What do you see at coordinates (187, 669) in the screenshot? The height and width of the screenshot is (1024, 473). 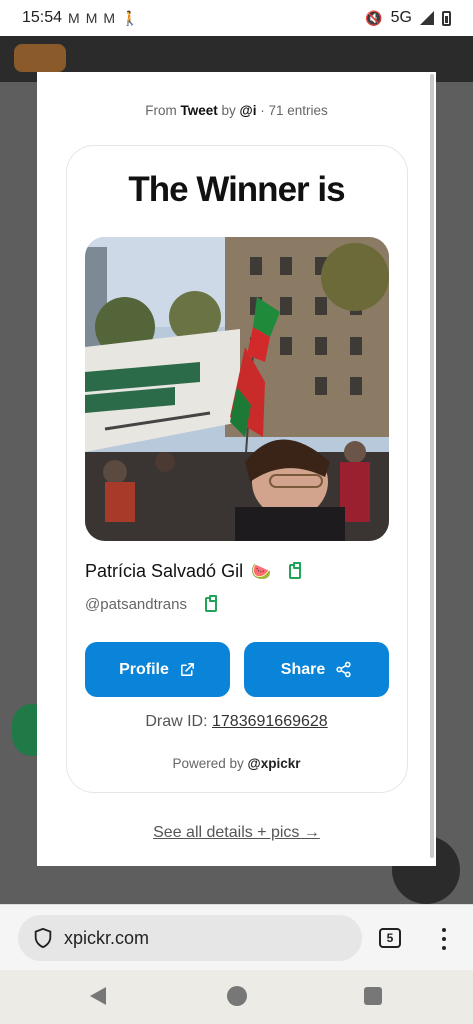 I see `external-link-icon` at bounding box center [187, 669].